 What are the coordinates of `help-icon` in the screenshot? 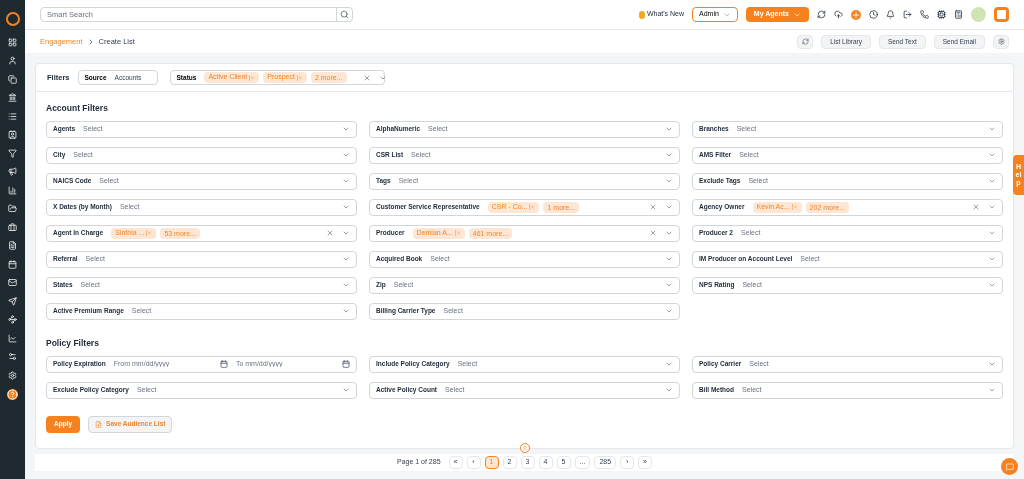 It's located at (12, 394).